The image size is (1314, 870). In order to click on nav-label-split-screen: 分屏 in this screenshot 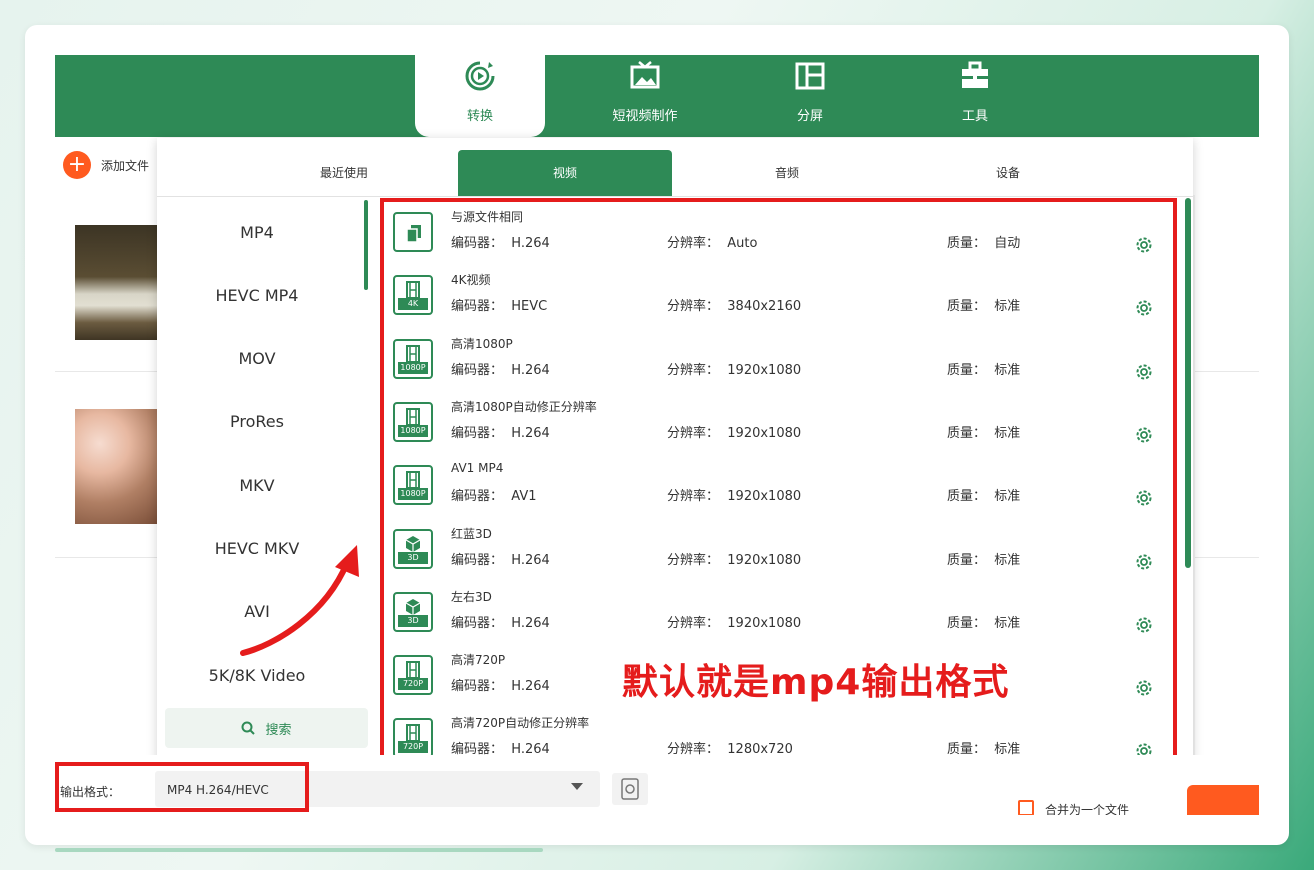, I will do `click(809, 116)`.